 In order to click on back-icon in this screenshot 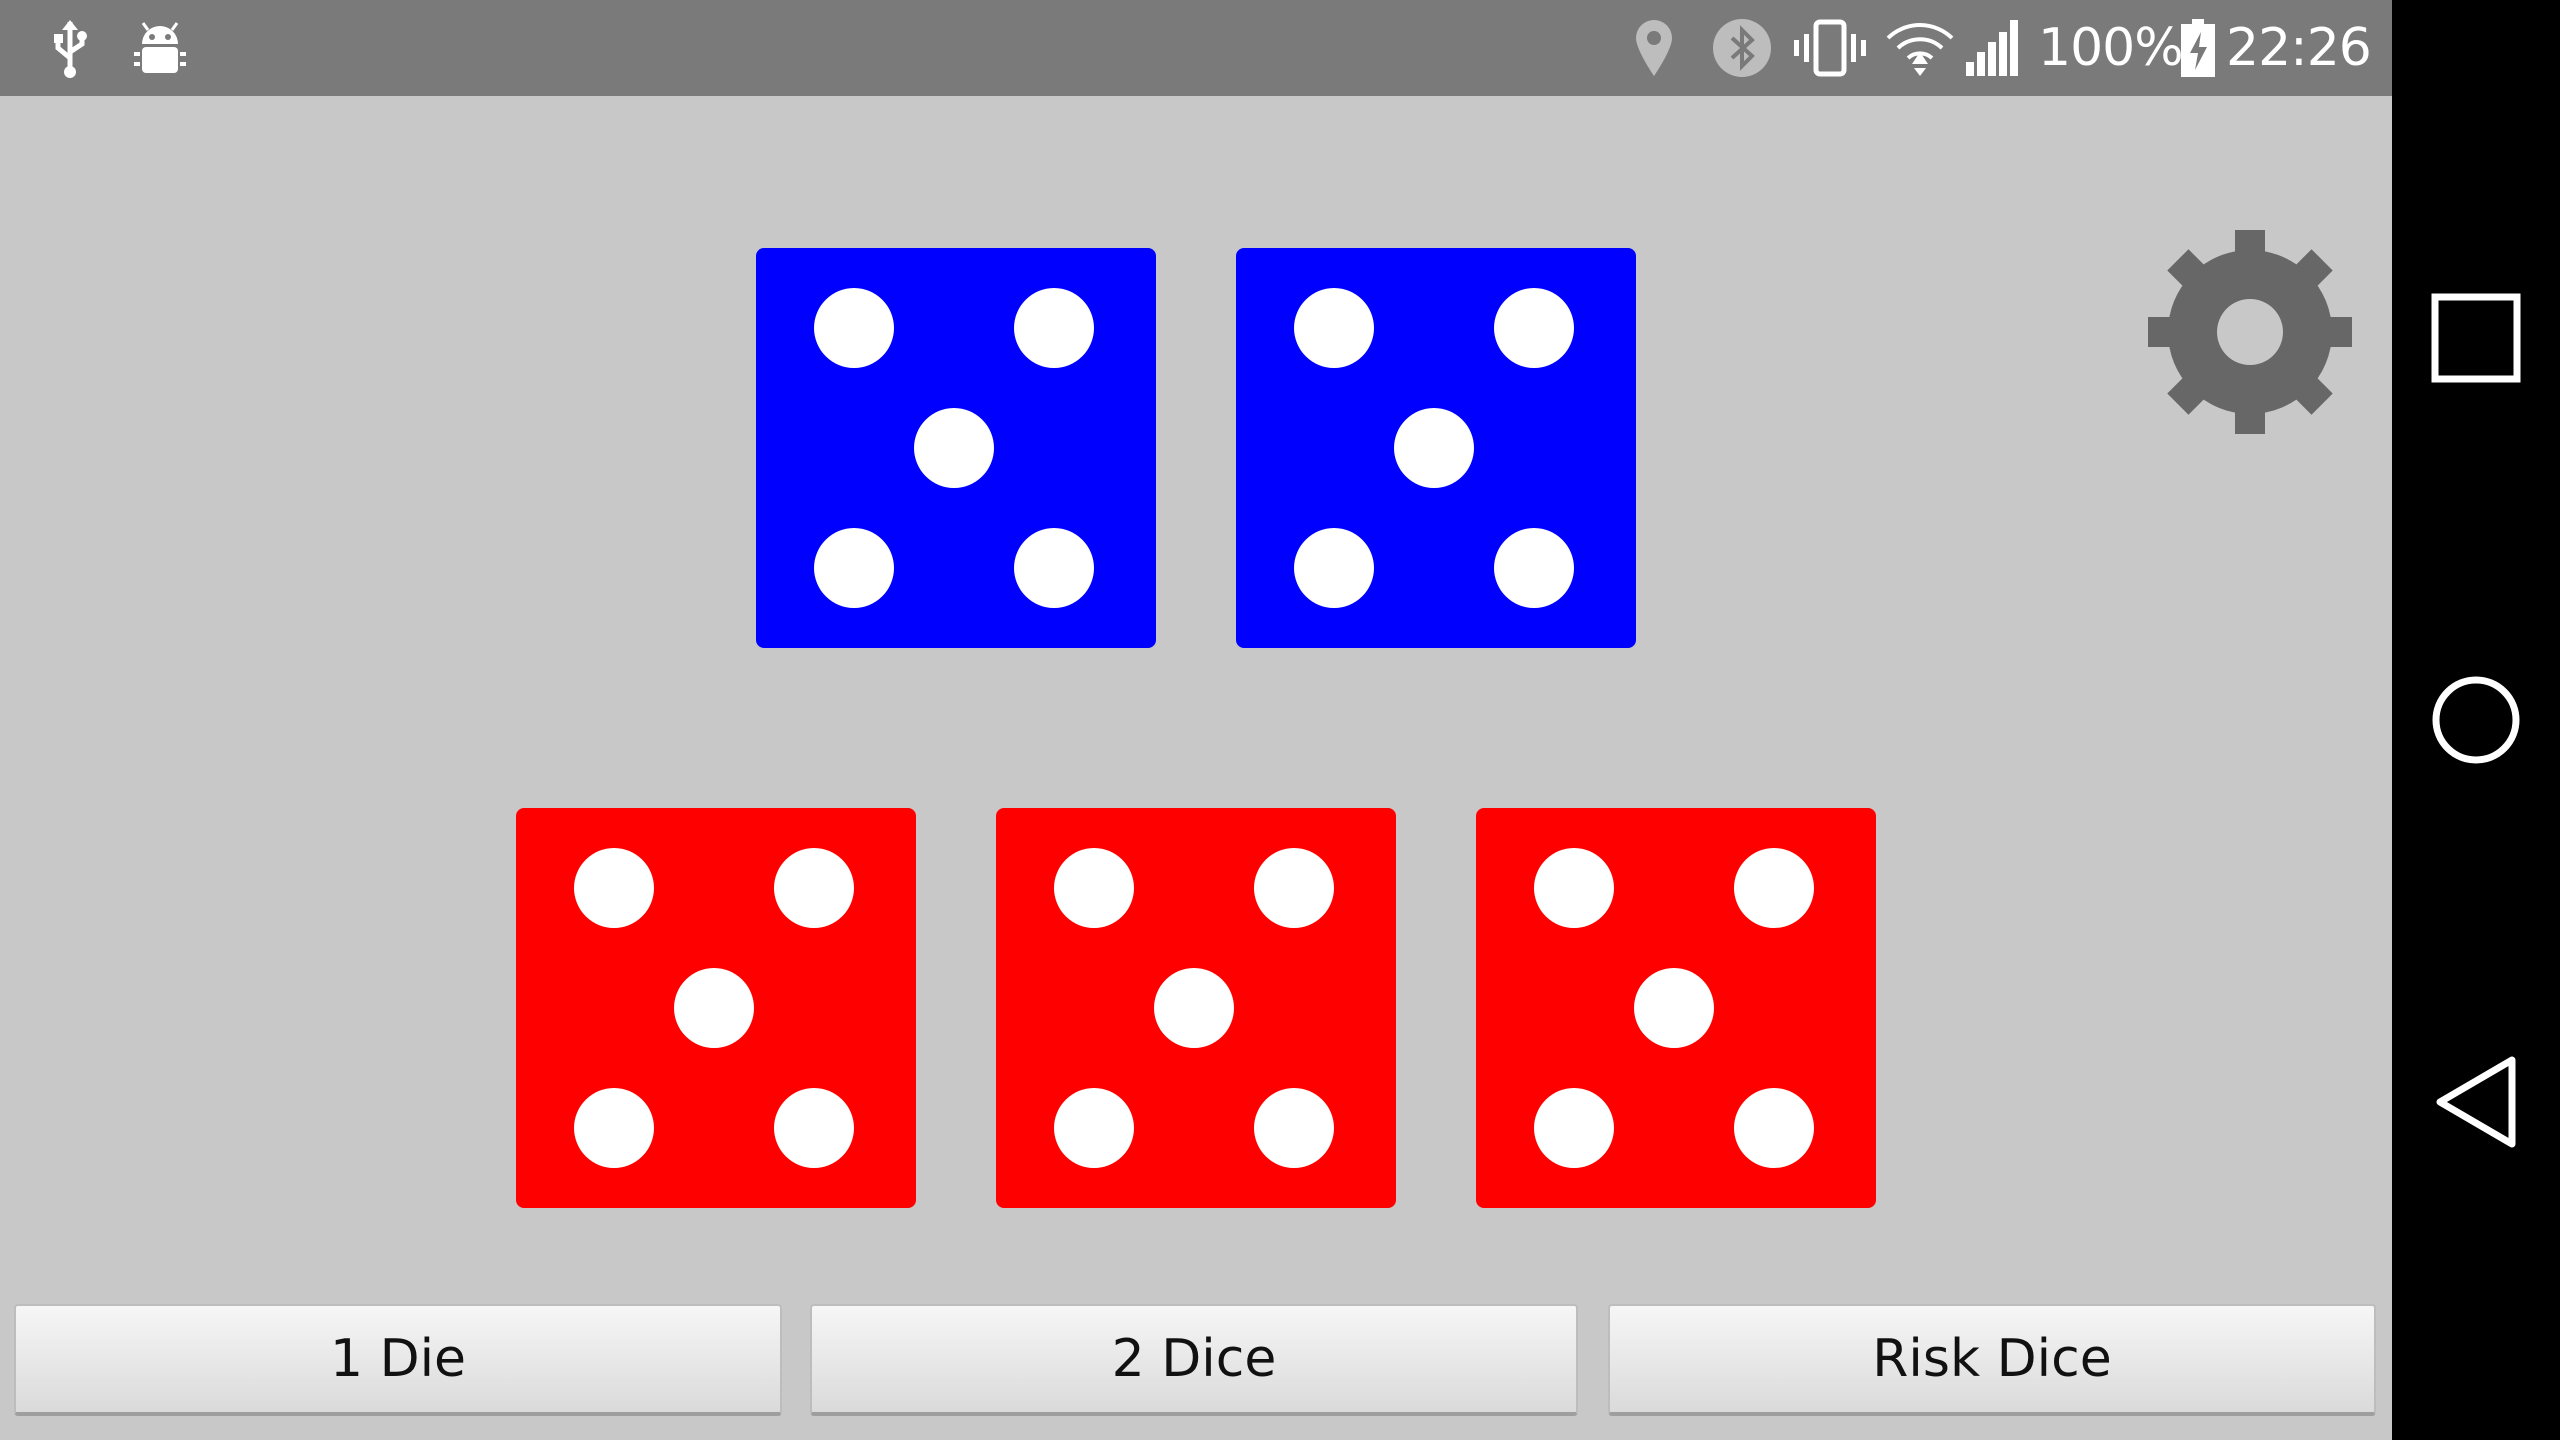, I will do `click(2476, 1102)`.